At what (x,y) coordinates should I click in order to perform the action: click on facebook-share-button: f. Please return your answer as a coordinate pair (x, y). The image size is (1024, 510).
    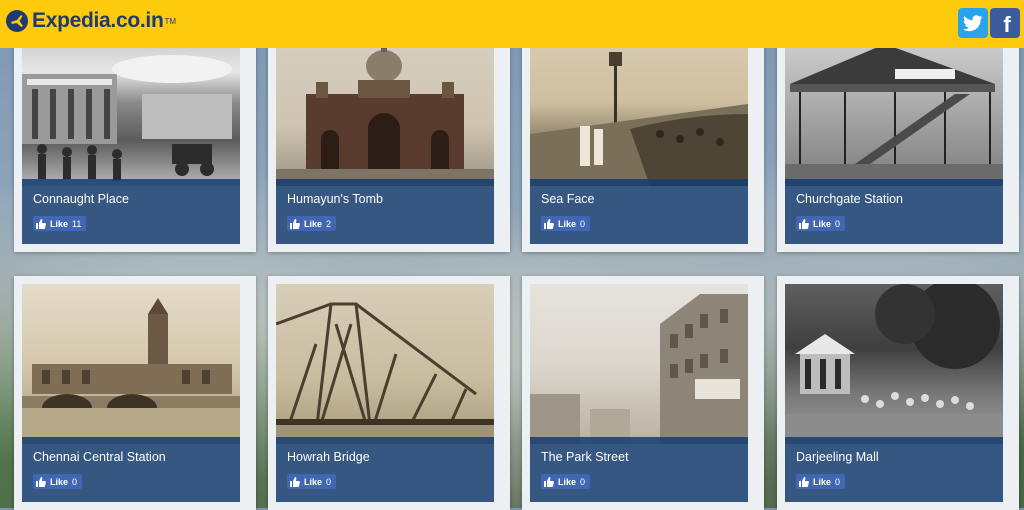
    Looking at the image, I should click on (1005, 23).